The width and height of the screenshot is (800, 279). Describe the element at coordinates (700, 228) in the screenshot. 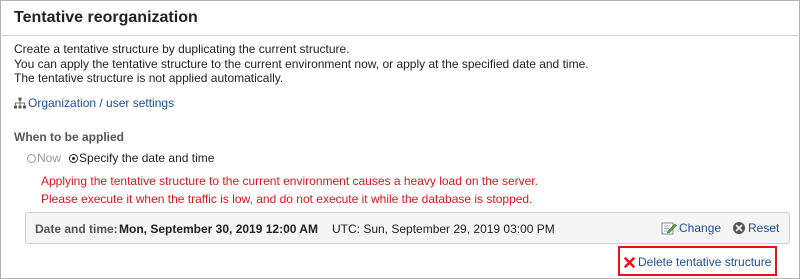

I see `change-label: Change` at that location.